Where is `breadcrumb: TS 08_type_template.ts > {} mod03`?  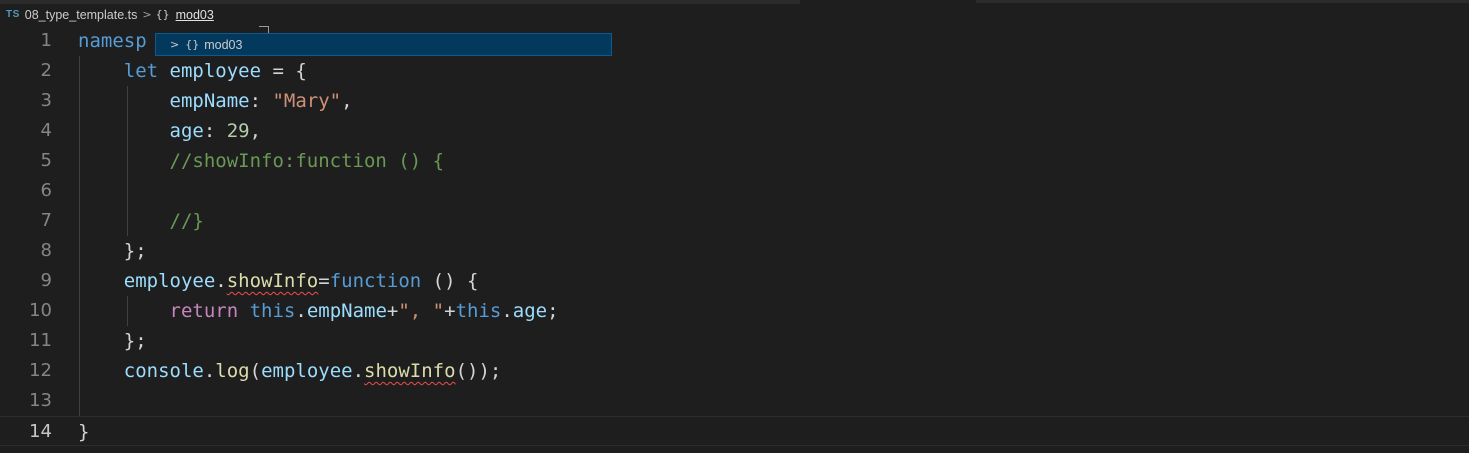
breadcrumb: TS 08_type_template.ts > {} mod03 is located at coordinates (734, 14).